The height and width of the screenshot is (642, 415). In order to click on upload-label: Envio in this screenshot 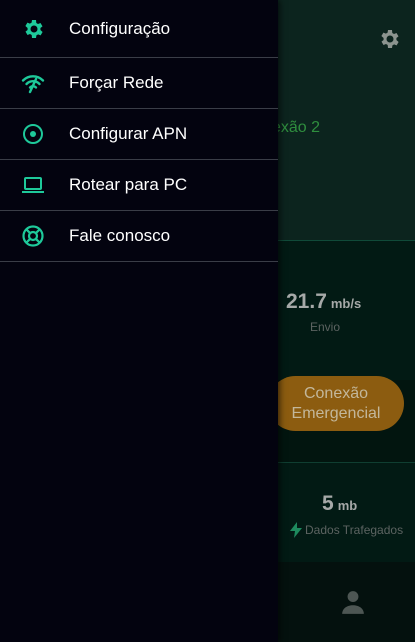, I will do `click(325, 327)`.